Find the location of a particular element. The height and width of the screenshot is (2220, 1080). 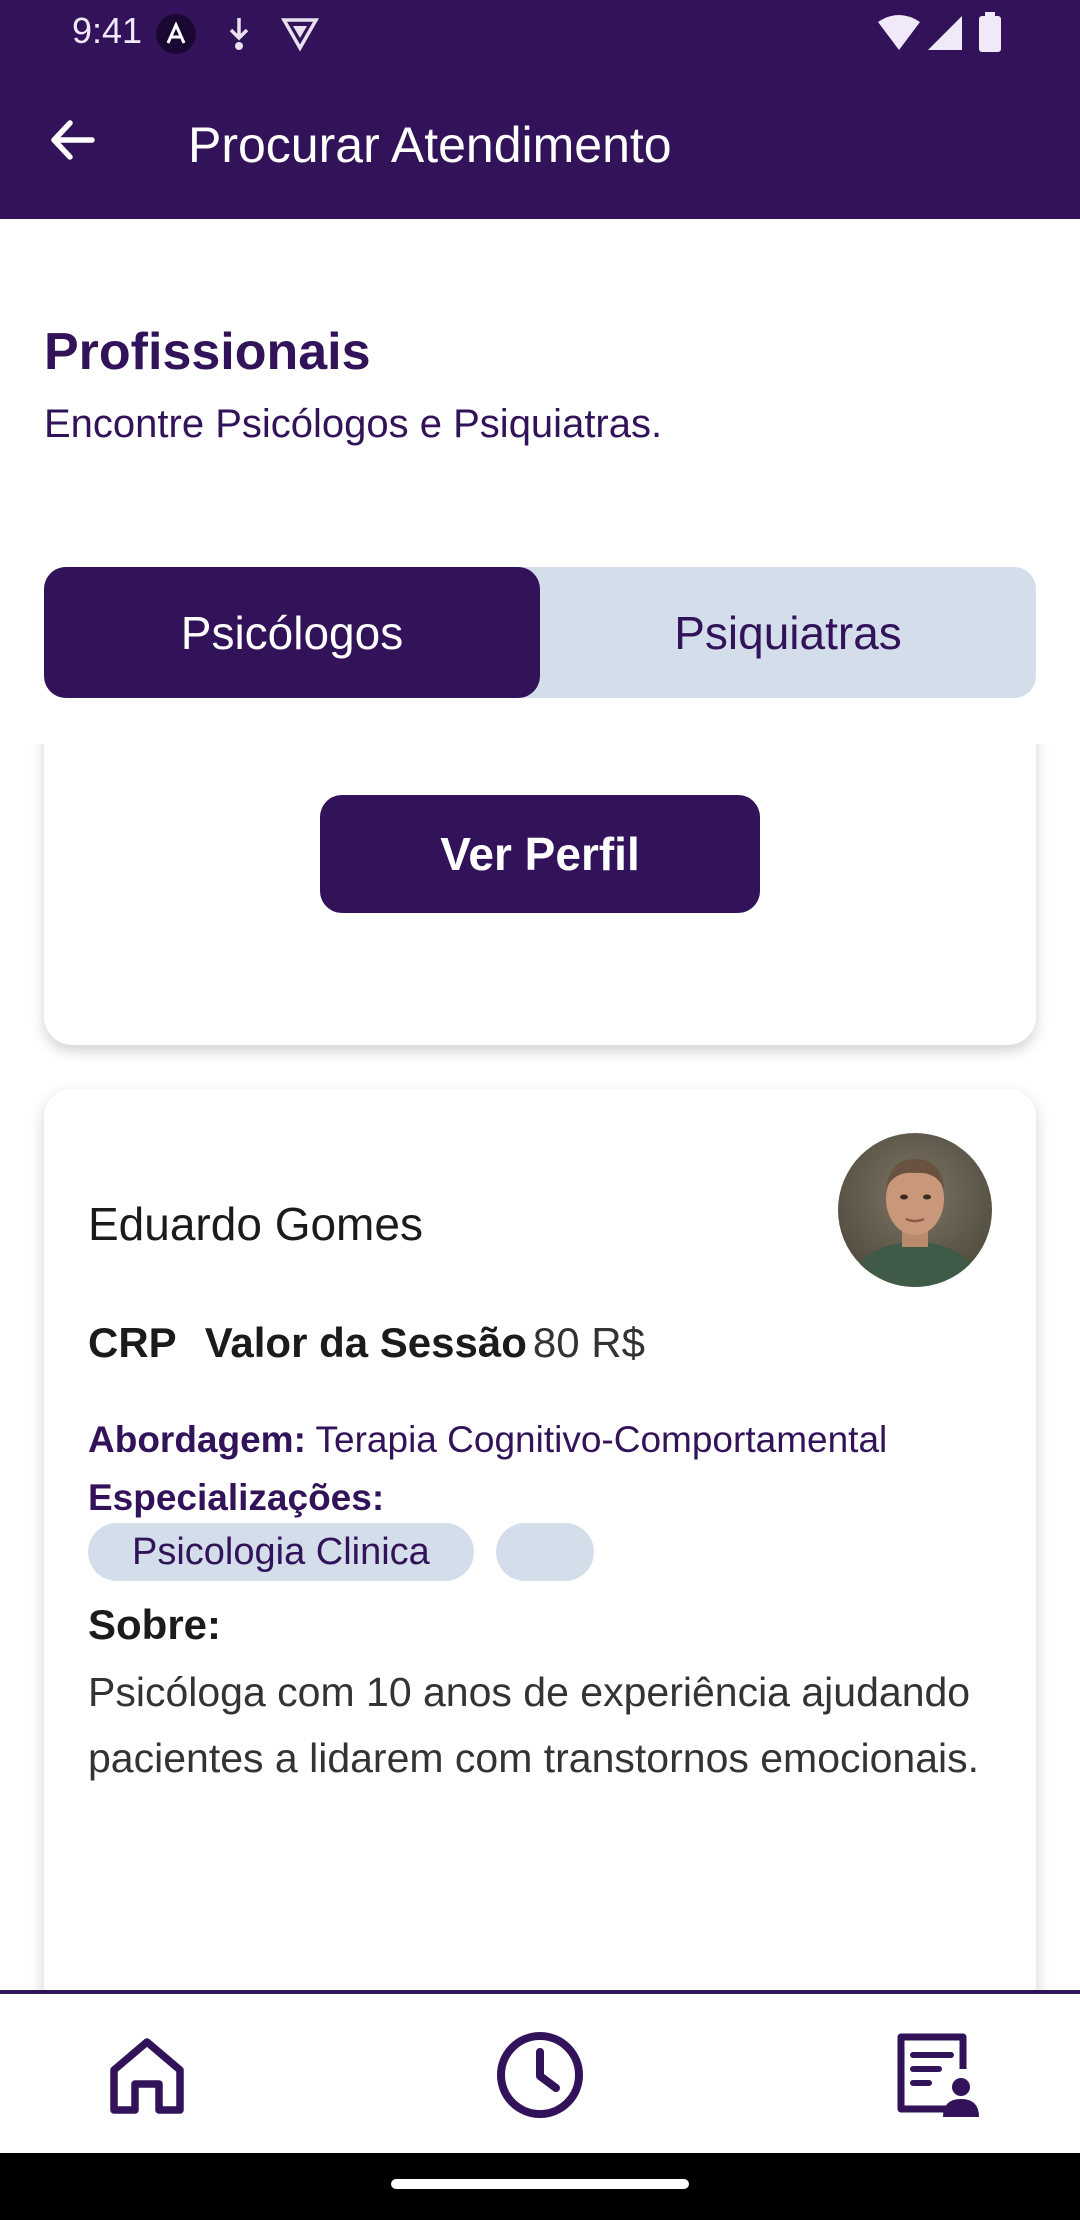

professional-meta: CRP Valor da Sessão 80 R$ is located at coordinates (366, 1343).